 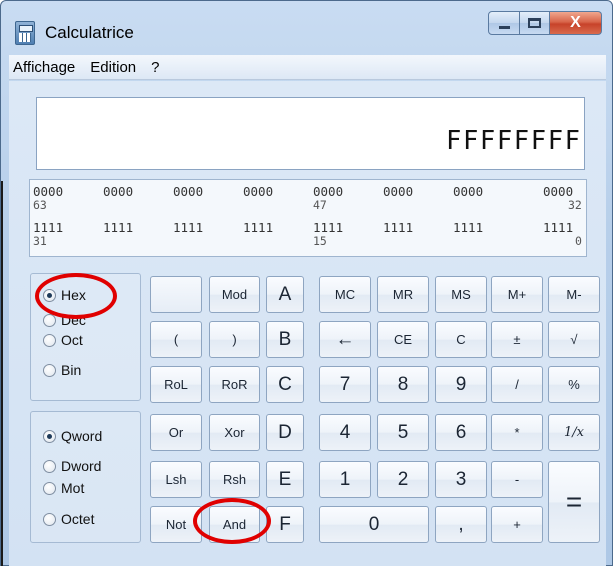 What do you see at coordinates (176, 479) in the screenshot?
I see `lsh-button: Lsh` at bounding box center [176, 479].